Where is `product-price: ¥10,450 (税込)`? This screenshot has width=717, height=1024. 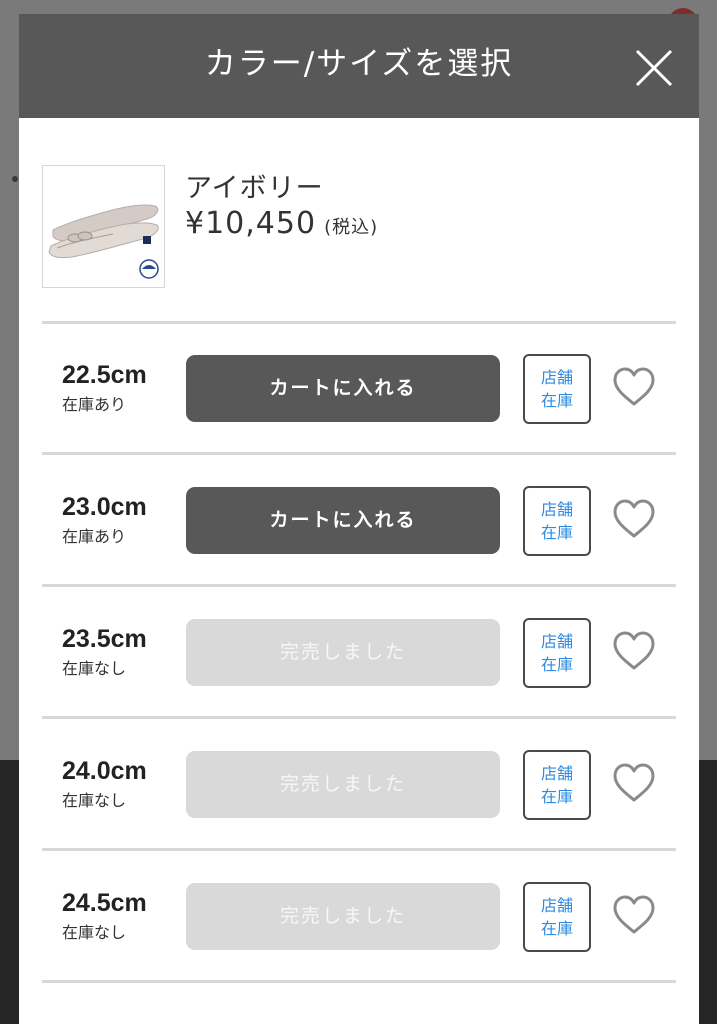 product-price: ¥10,450 (税込) is located at coordinates (281, 223).